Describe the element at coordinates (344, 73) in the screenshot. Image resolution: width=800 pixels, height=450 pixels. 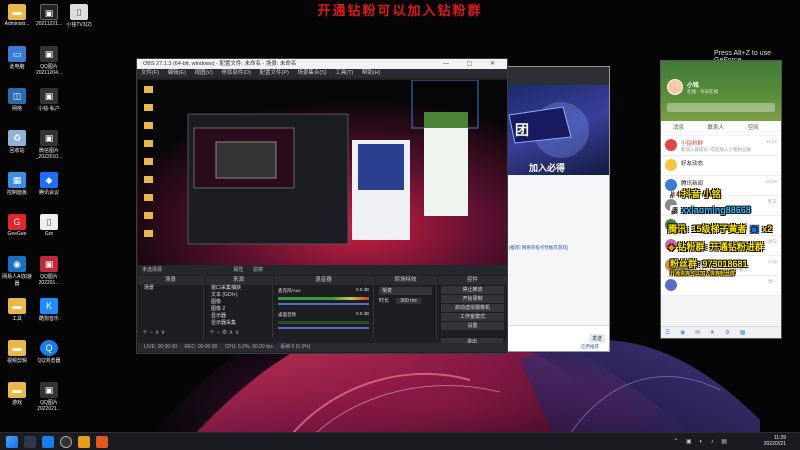
I see `menu-tools: 工具(T)` at that location.